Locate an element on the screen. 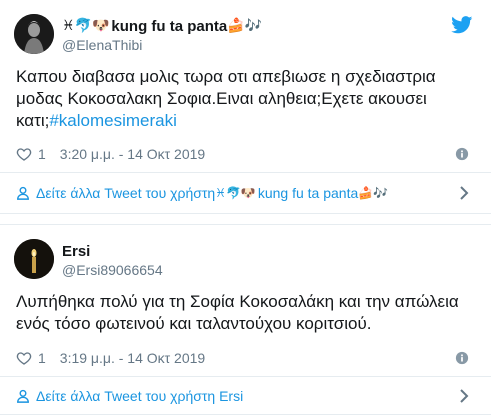 Image resolution: width=491 pixels, height=415 pixels. more-tweets-link: Δείτε άλλα Tweet του χρήστη Ersi is located at coordinates (129, 396).